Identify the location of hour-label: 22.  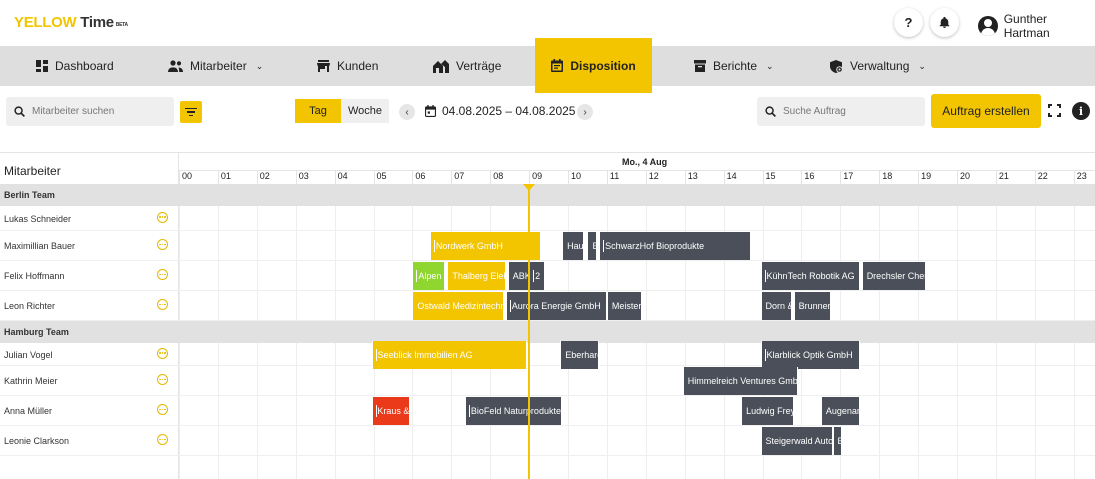
(1054, 178).